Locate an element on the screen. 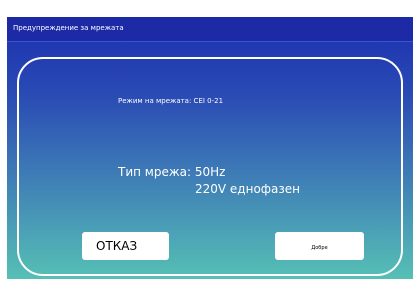 Image resolution: width=420 pixels, height=282 pixels. grid-type-text: Тип мрежа: 50Hz is located at coordinates (172, 172).